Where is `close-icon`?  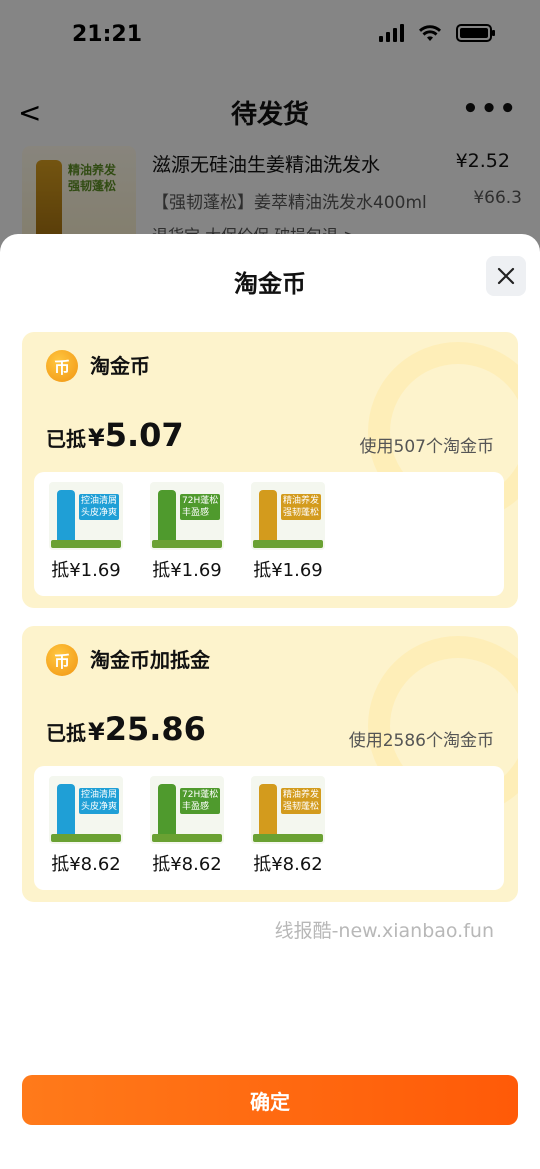
close-icon is located at coordinates (506, 276).